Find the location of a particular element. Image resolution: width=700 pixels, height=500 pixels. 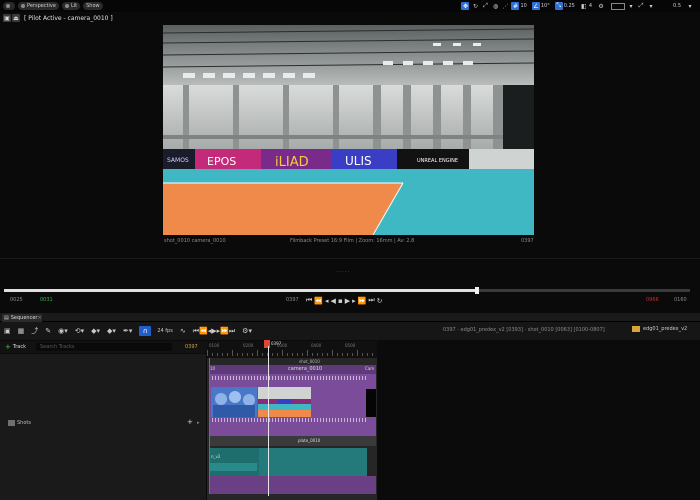

expand-icon: ▸ is located at coordinates (198, 423).